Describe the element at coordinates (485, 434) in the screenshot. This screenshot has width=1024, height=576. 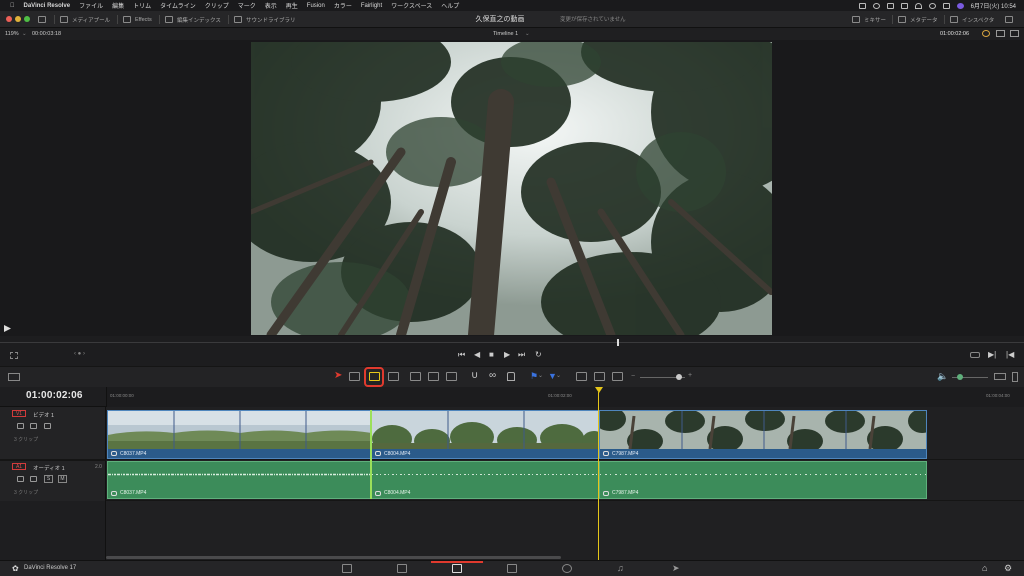
I see `video-clip: C8004.MP4` at that location.